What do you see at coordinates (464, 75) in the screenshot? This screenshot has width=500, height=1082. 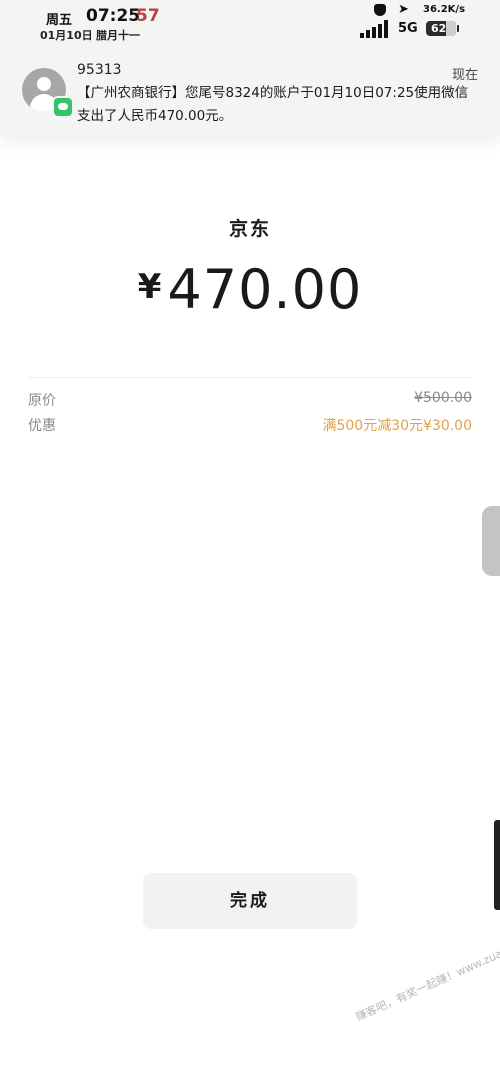 I see `notification-time: 现在` at bounding box center [464, 75].